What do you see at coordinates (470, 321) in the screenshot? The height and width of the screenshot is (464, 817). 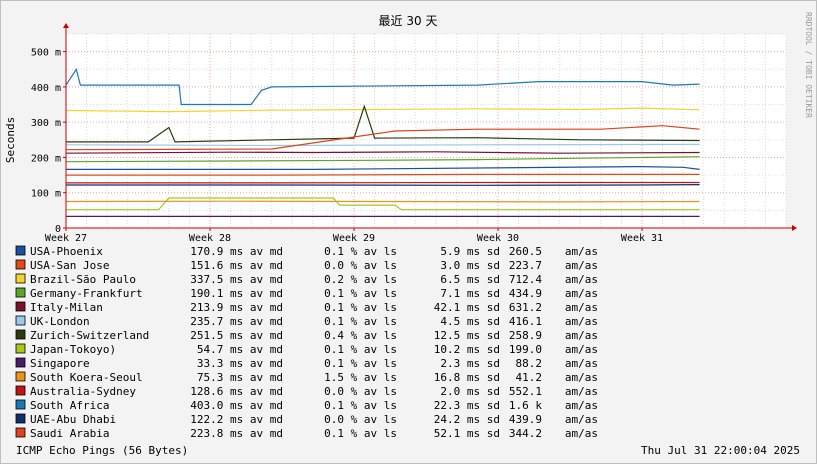 I see `legend-sd: 4.5 ms sd` at bounding box center [470, 321].